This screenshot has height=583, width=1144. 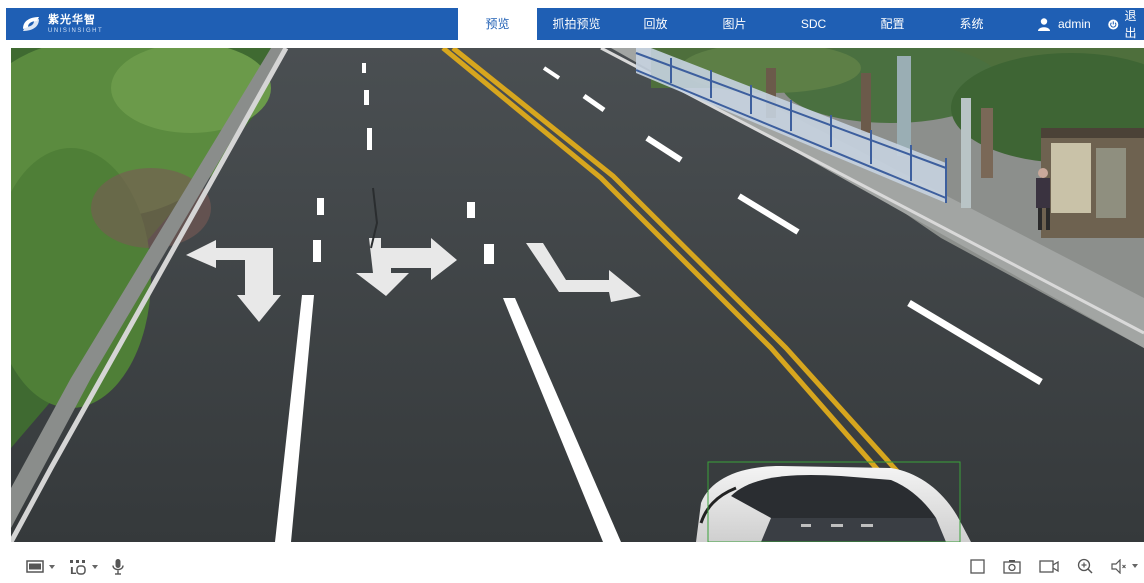 I want to click on stream-select-button, so click(x=40, y=566).